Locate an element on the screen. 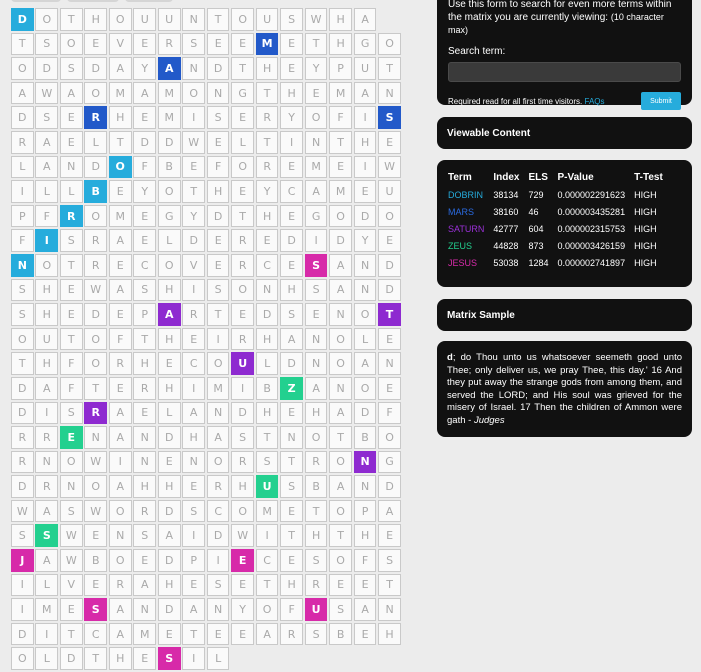 This screenshot has height=672, width=701. submit-button: Submit is located at coordinates (661, 101).